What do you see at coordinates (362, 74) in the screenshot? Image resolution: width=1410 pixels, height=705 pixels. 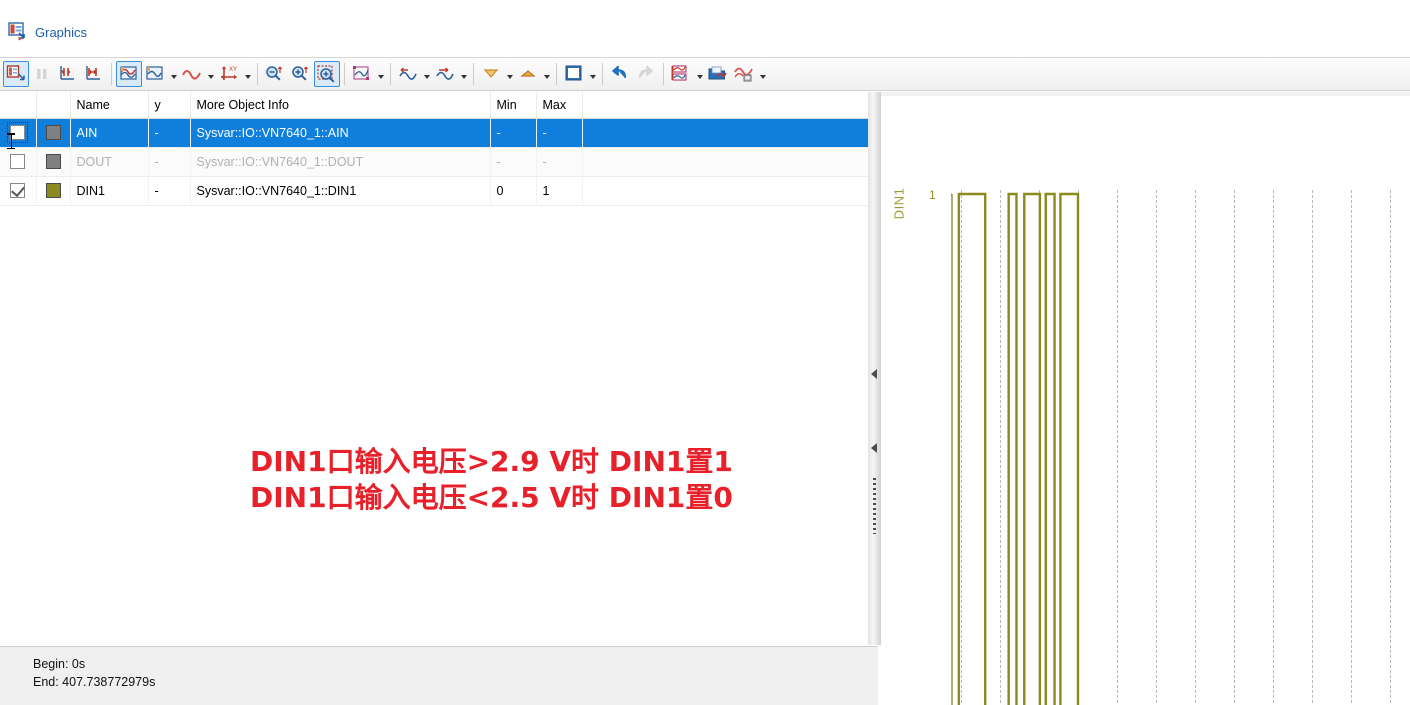 I see `zoom-fit-icon` at bounding box center [362, 74].